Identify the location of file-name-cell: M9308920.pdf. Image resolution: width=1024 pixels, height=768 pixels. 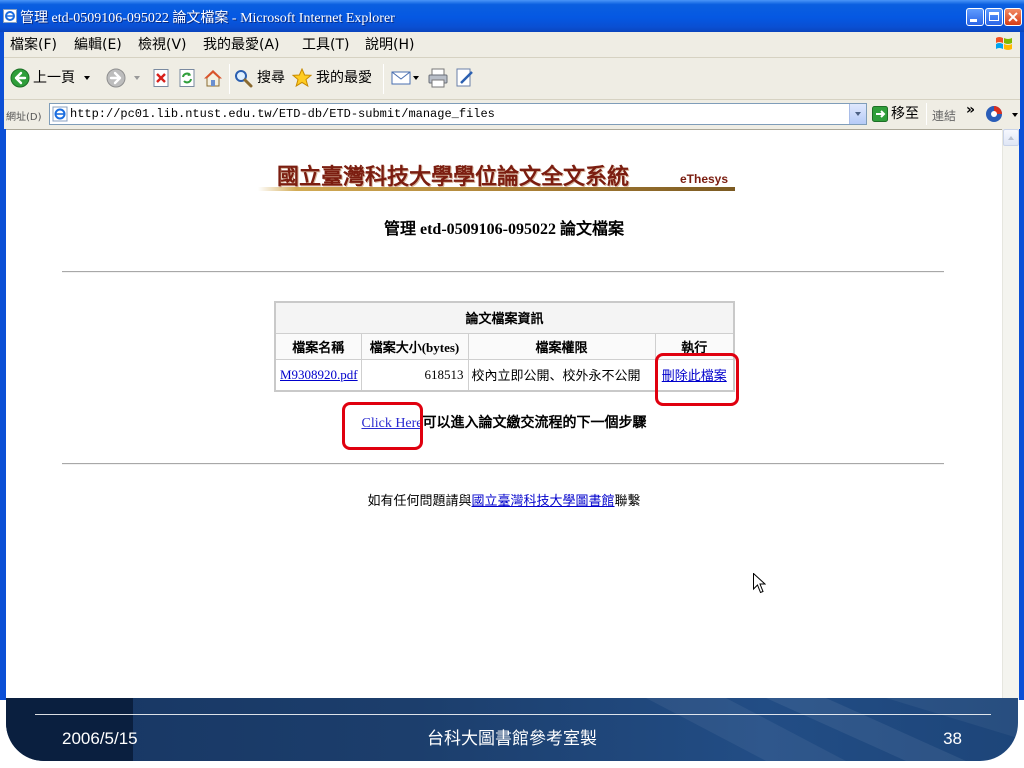
(318, 375).